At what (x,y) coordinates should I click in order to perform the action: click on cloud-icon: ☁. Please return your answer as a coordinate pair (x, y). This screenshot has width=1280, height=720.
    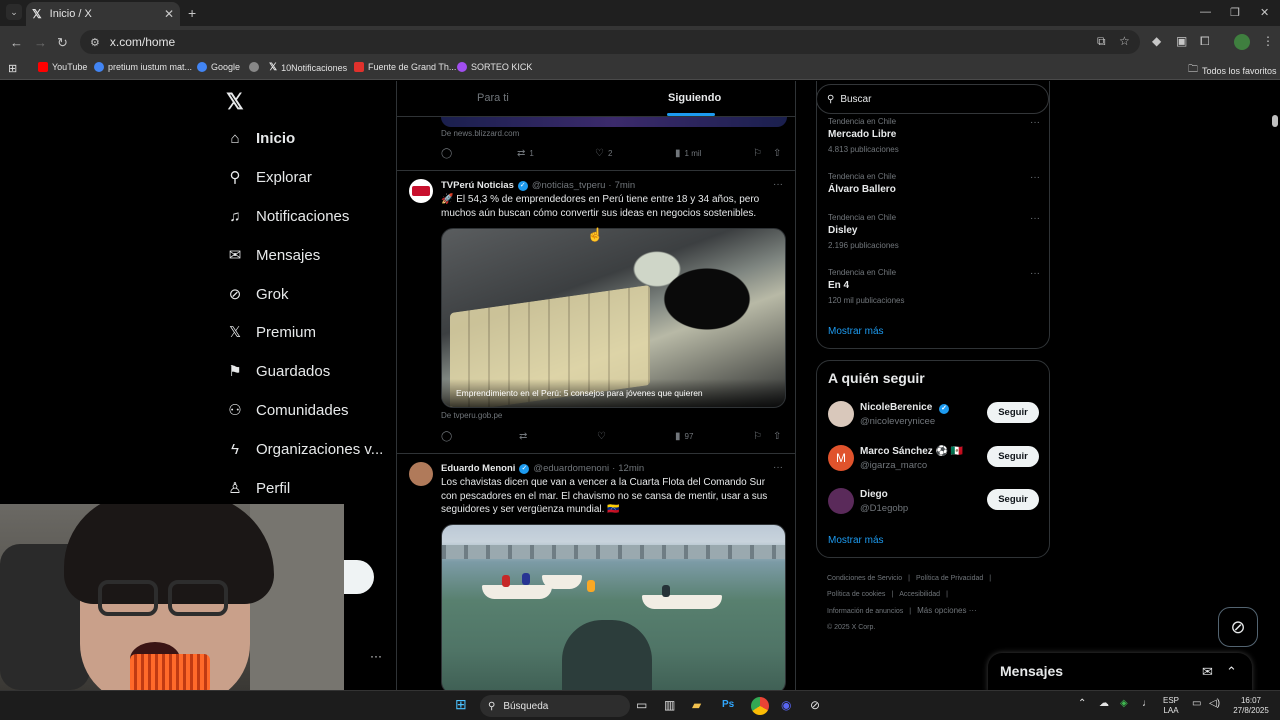
    Looking at the image, I should click on (1104, 703).